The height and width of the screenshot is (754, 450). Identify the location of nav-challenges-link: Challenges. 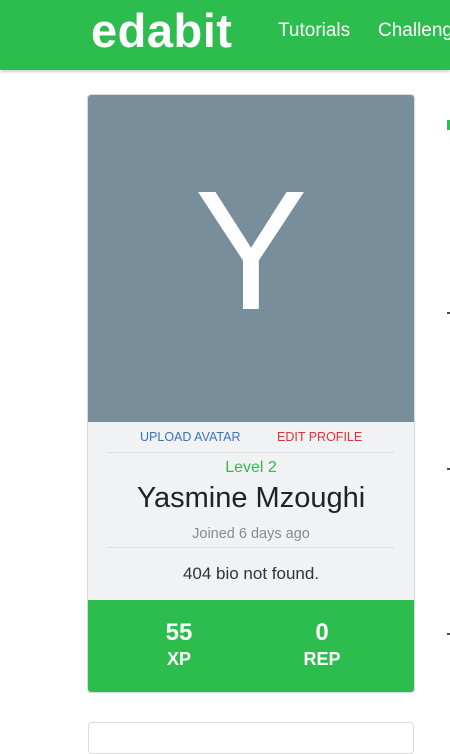
(414, 31).